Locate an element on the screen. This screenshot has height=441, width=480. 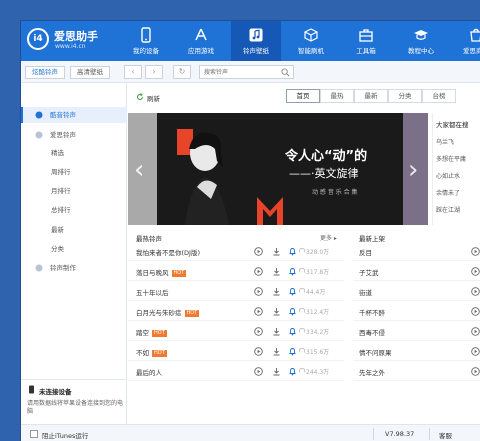
filter-tab-charts: 台榜 is located at coordinates (439, 96).